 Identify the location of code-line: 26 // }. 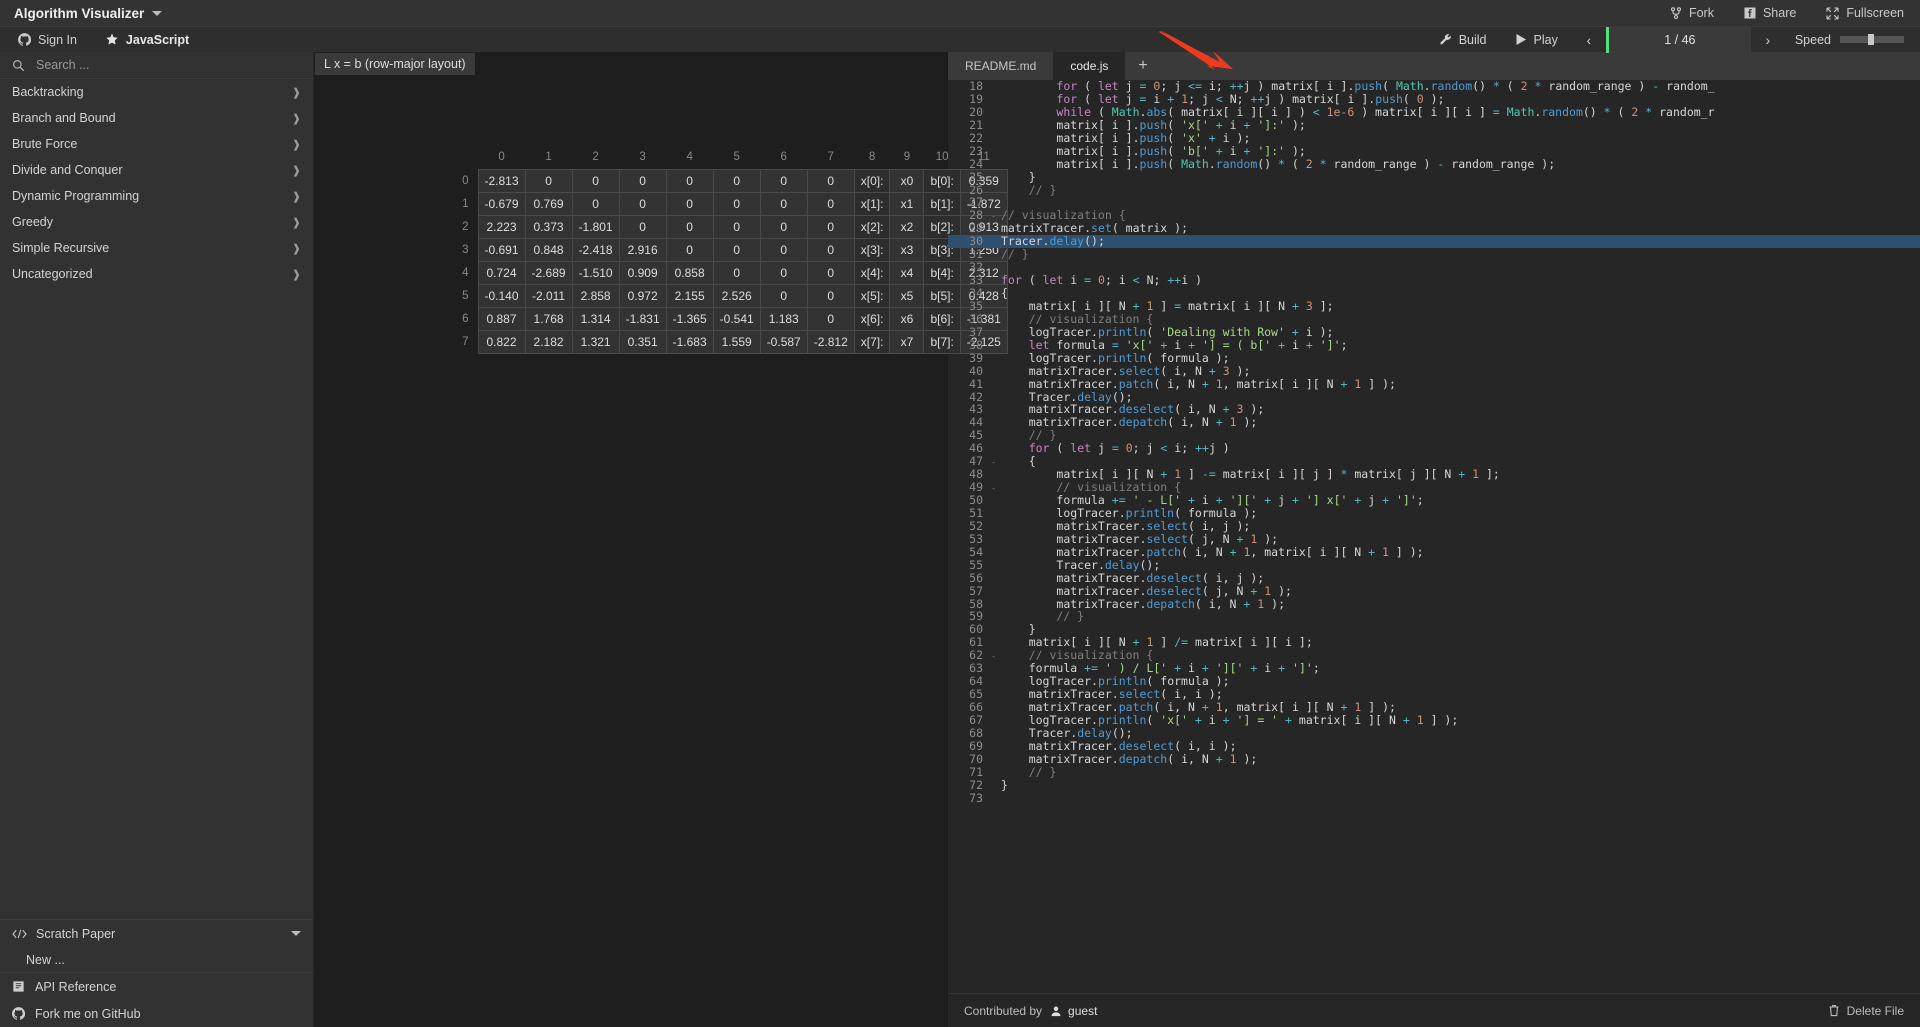
(1434, 190).